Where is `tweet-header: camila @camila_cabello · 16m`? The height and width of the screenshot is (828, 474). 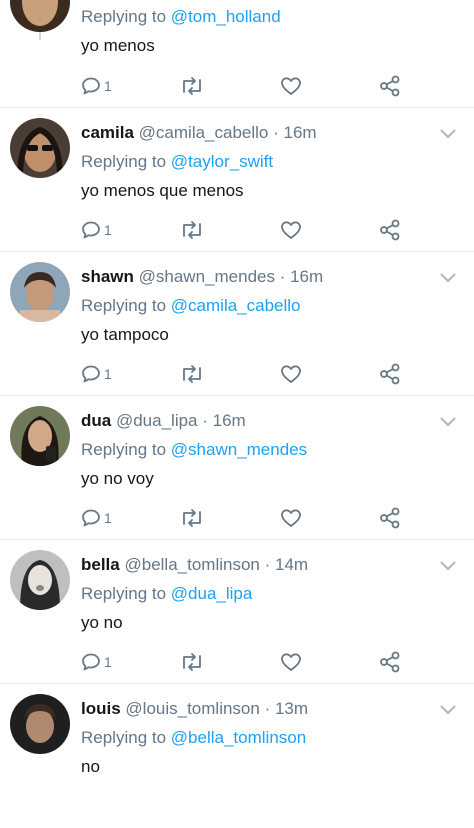 tweet-header: camila @camila_cabello · 16m is located at coordinates (257, 133).